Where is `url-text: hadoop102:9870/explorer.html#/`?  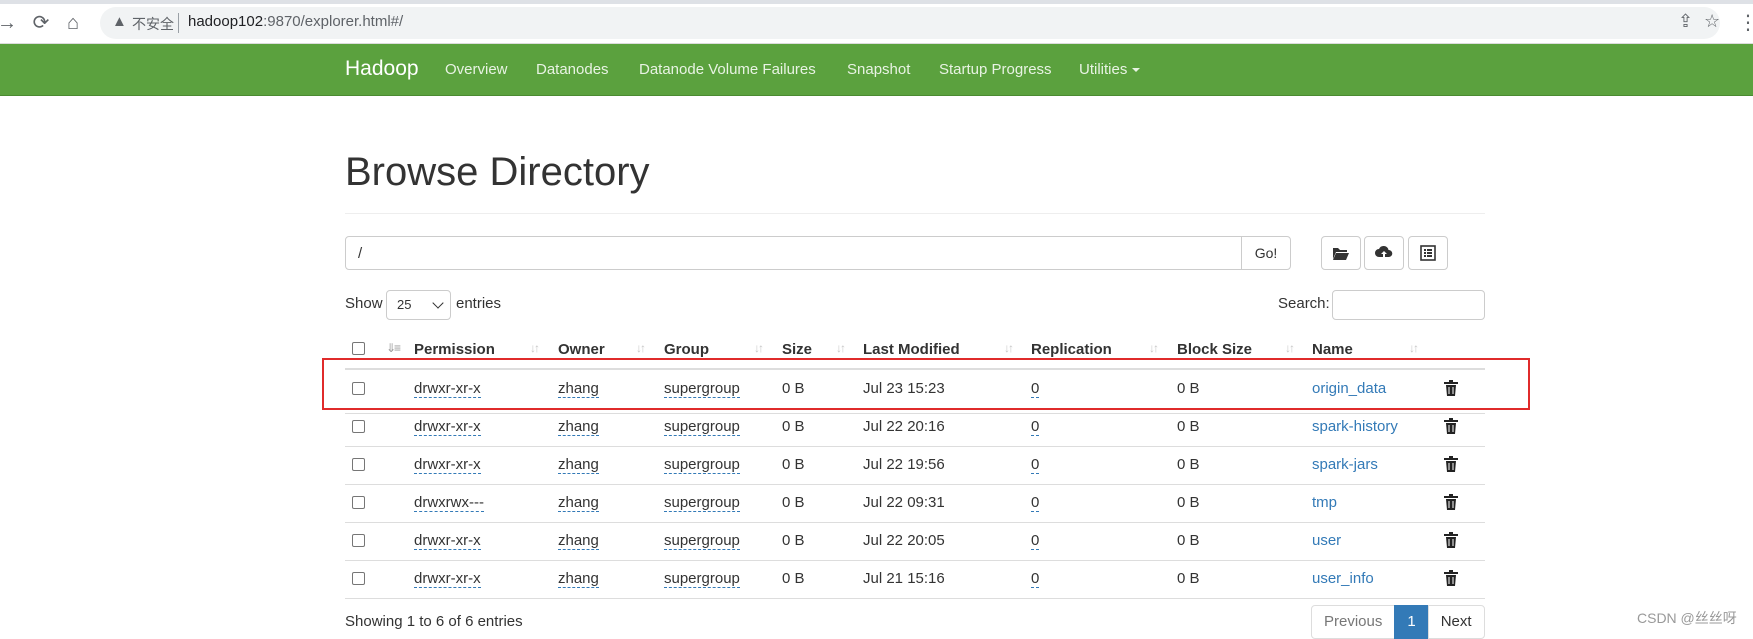 url-text: hadoop102:9870/explorer.html#/ is located at coordinates (295, 21).